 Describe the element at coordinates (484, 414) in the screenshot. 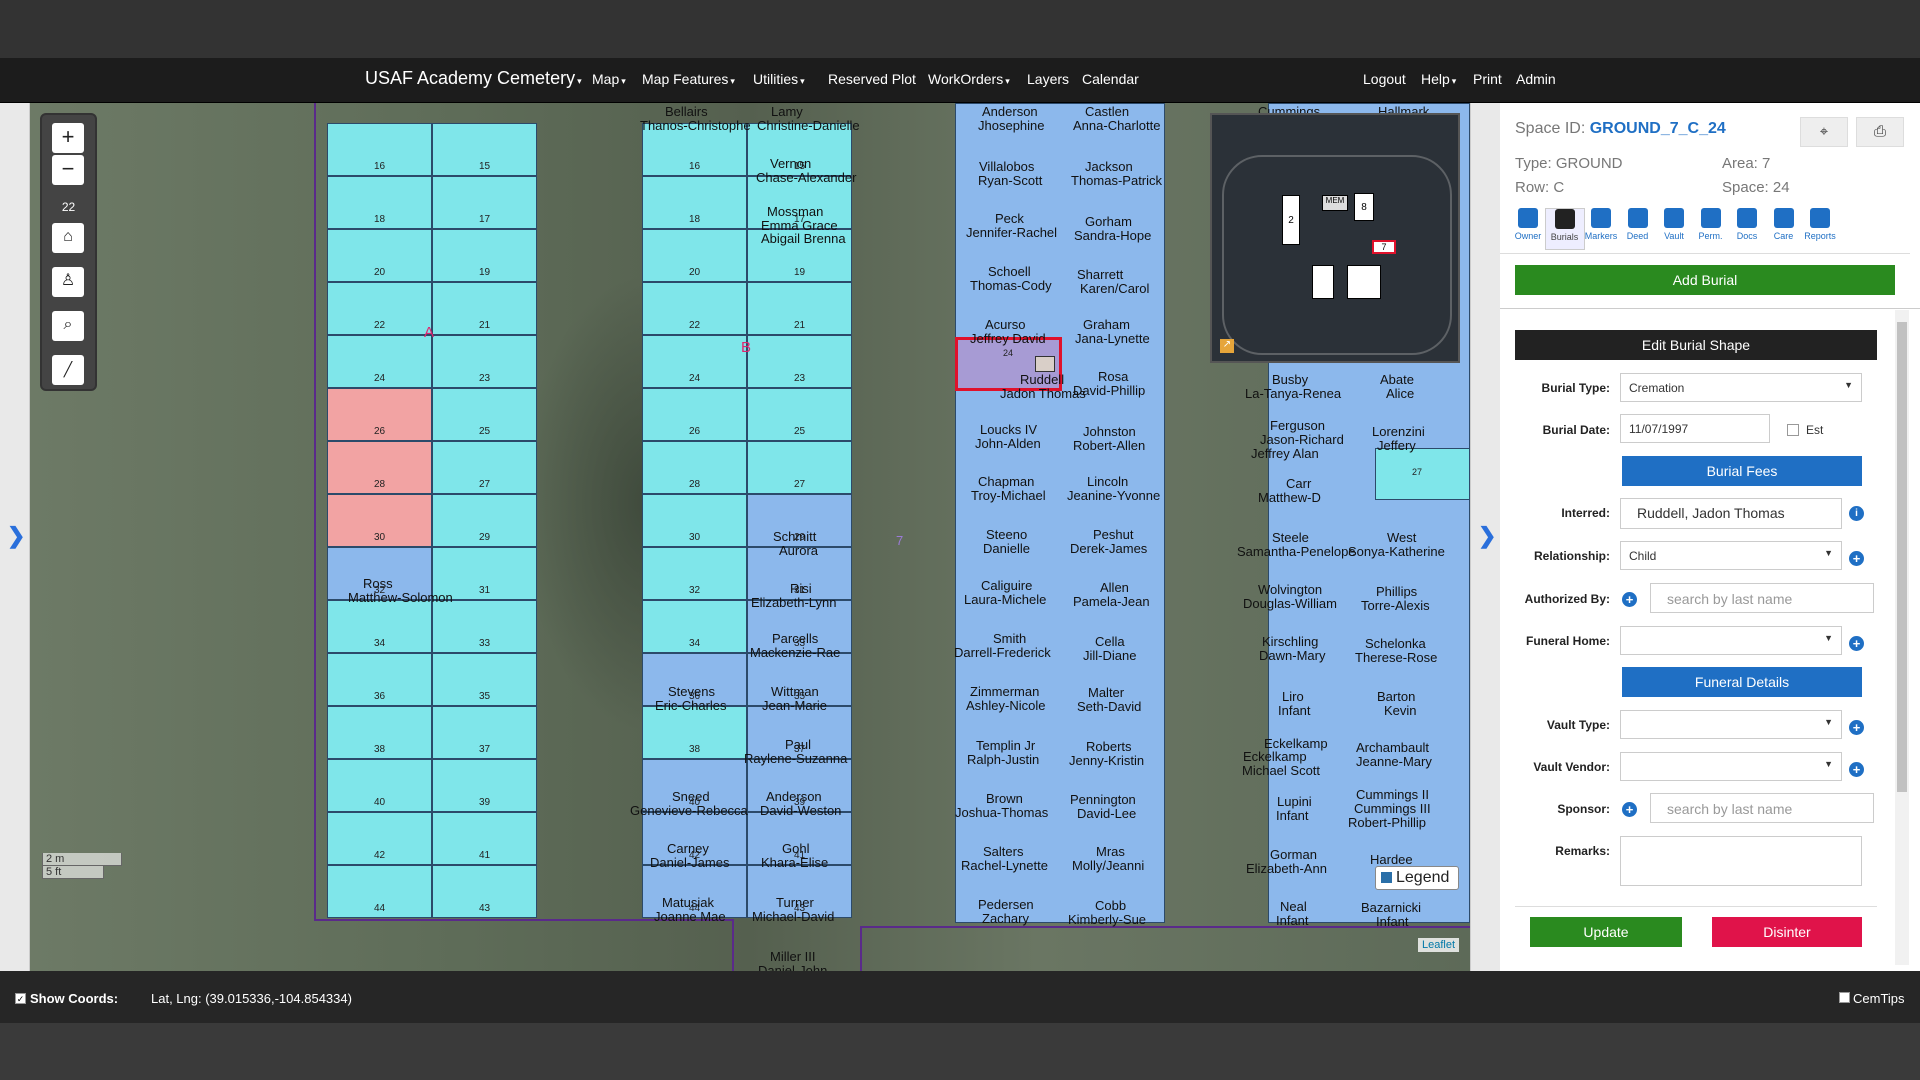

I see `plot-25: 25` at that location.